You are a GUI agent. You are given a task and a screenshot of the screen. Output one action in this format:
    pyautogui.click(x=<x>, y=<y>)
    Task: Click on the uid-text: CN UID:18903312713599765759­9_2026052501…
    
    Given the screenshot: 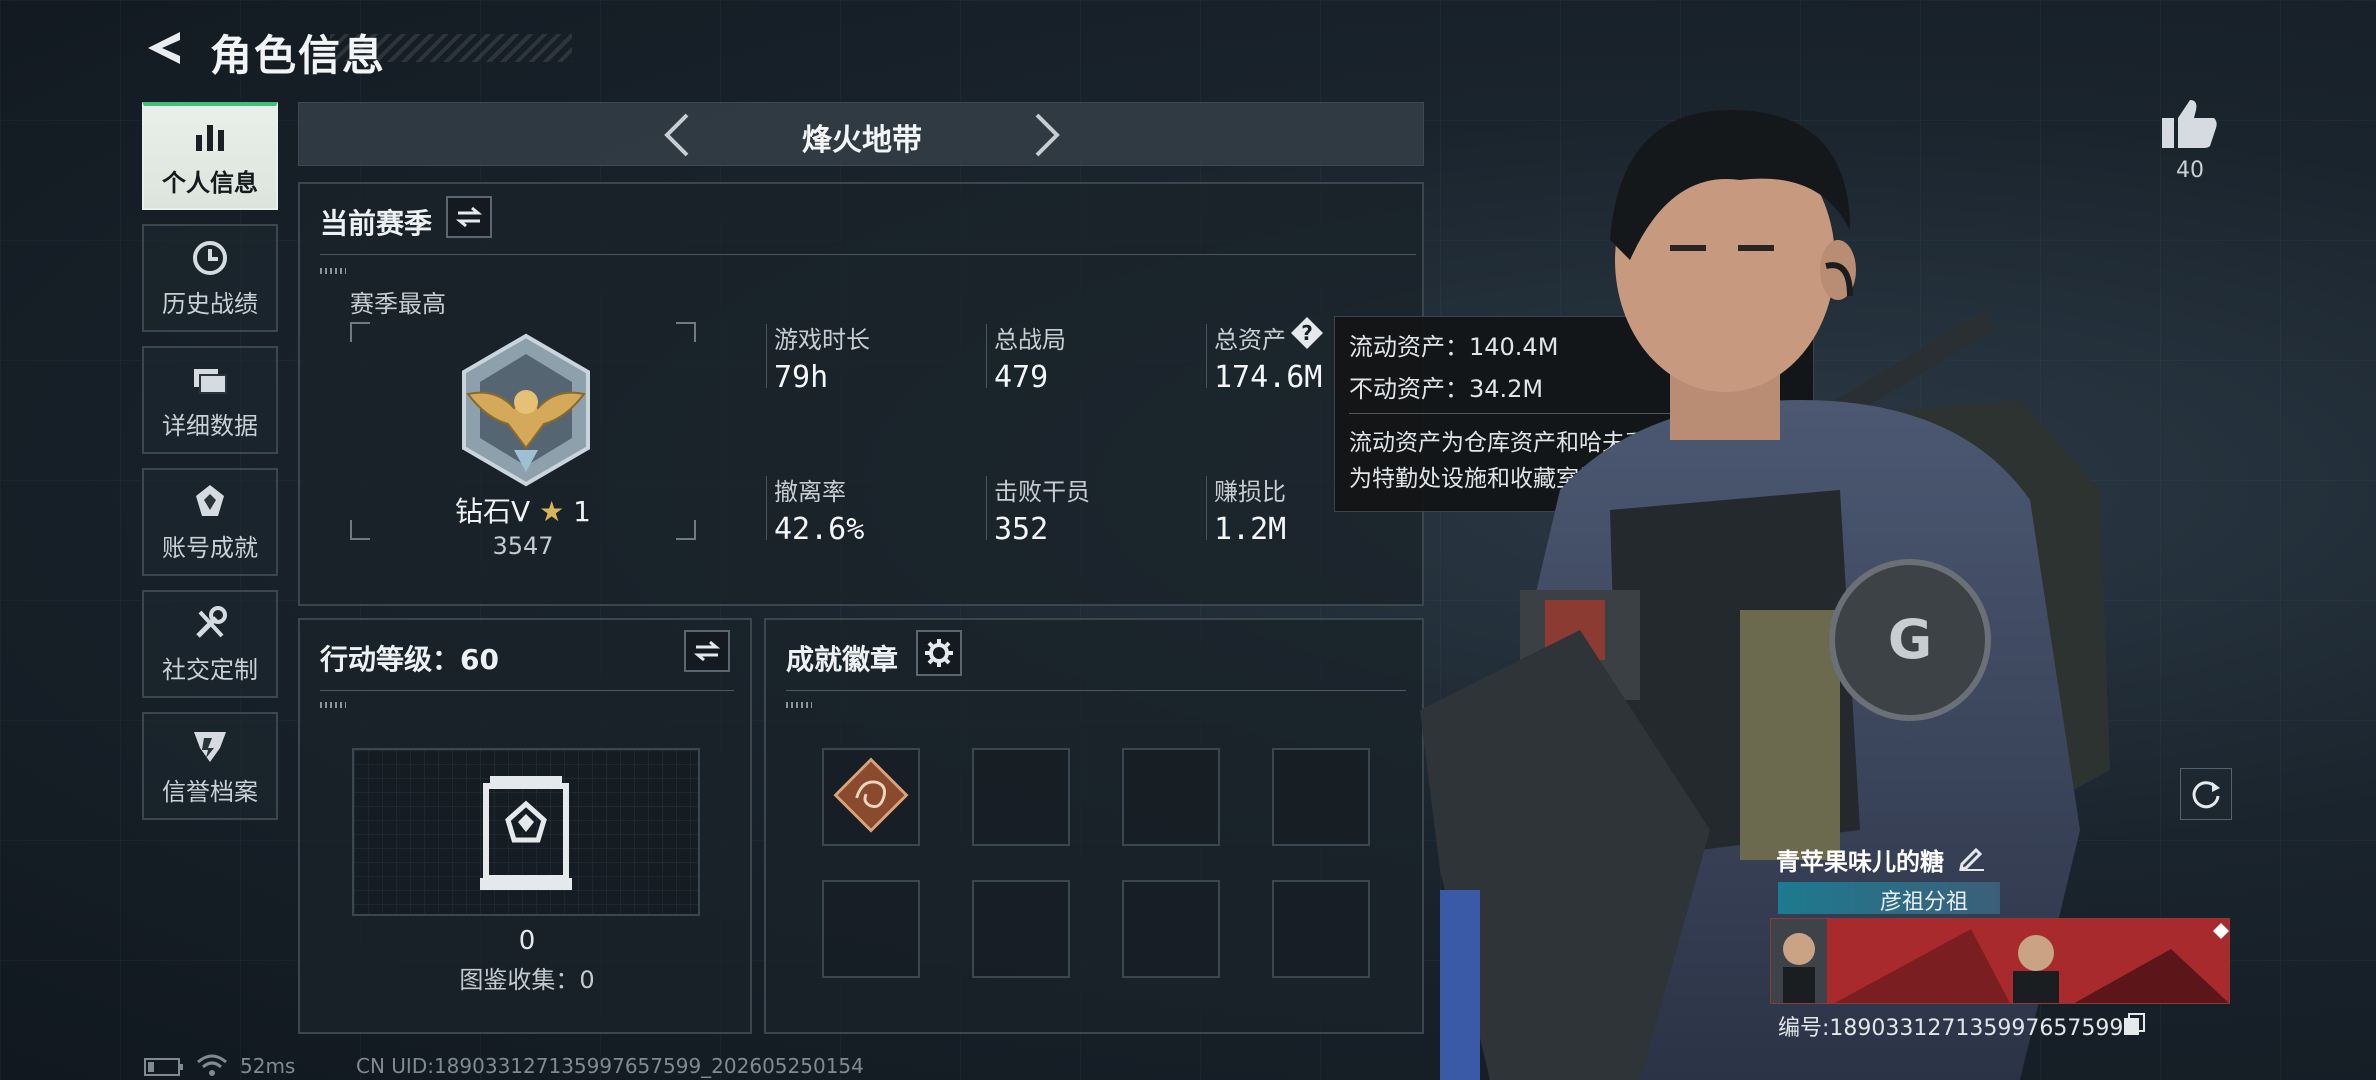 What is the action you would take?
    pyautogui.click(x=610, y=1066)
    